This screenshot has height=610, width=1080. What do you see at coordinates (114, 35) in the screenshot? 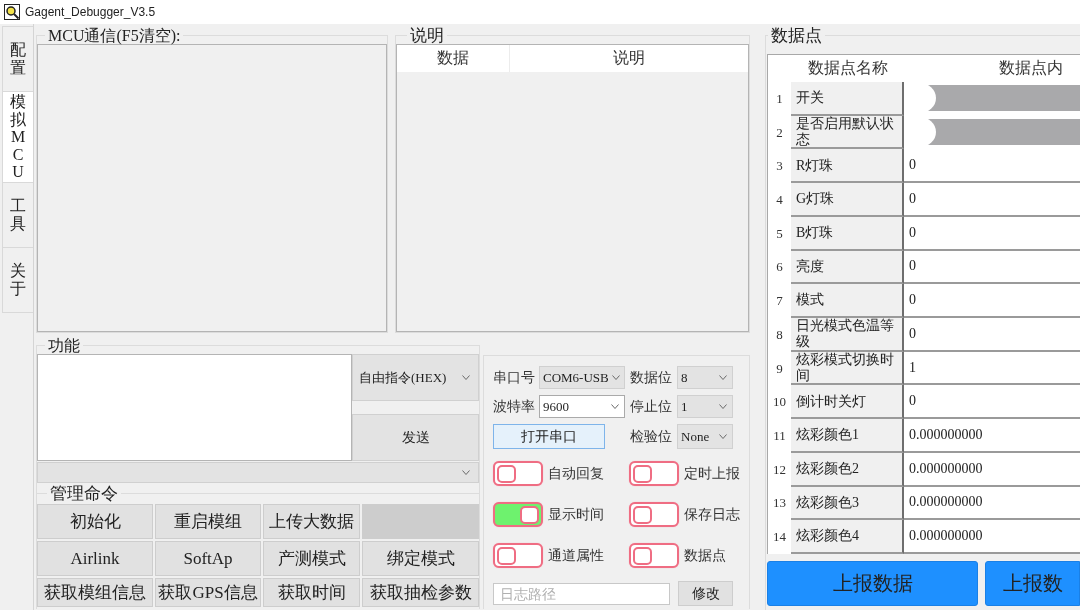
I see `group-title: MCU通信(F5清空):` at bounding box center [114, 35].